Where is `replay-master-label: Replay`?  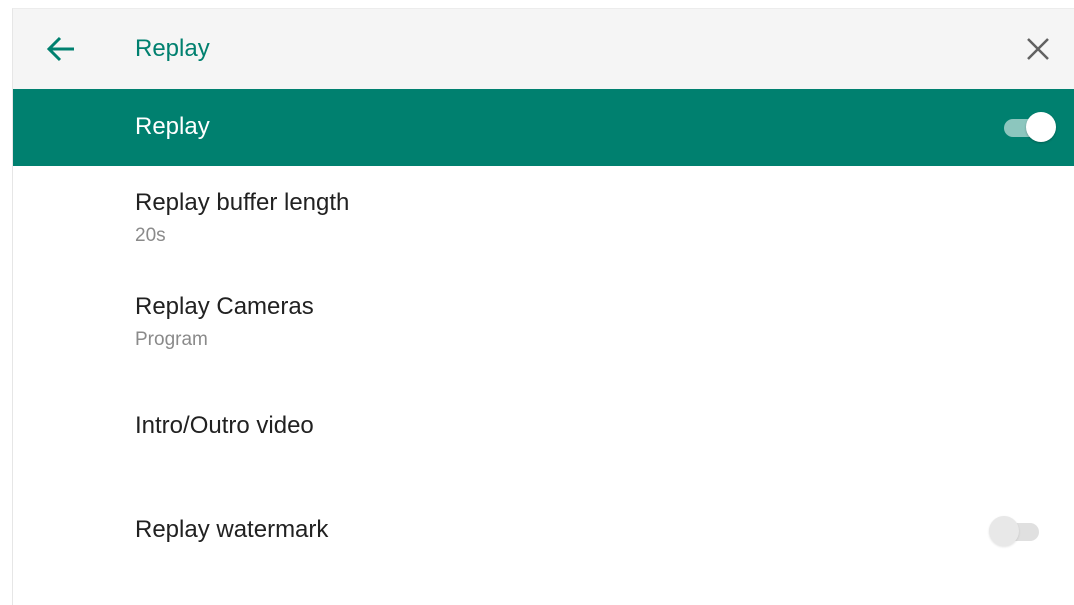 replay-master-label: Replay is located at coordinates (172, 126).